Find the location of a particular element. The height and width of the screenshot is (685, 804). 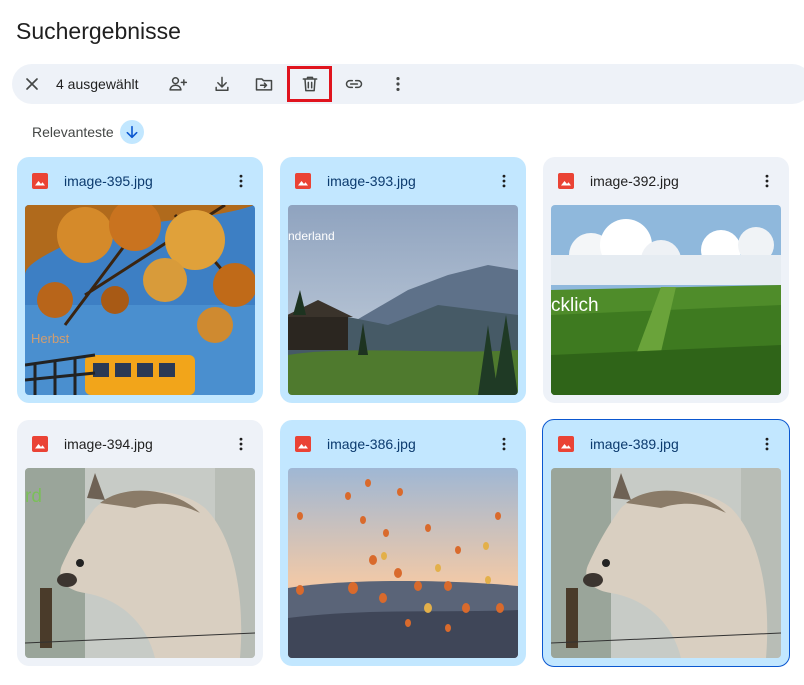

file-card: image-395.jpg Herbst is located at coordinates (140, 280).